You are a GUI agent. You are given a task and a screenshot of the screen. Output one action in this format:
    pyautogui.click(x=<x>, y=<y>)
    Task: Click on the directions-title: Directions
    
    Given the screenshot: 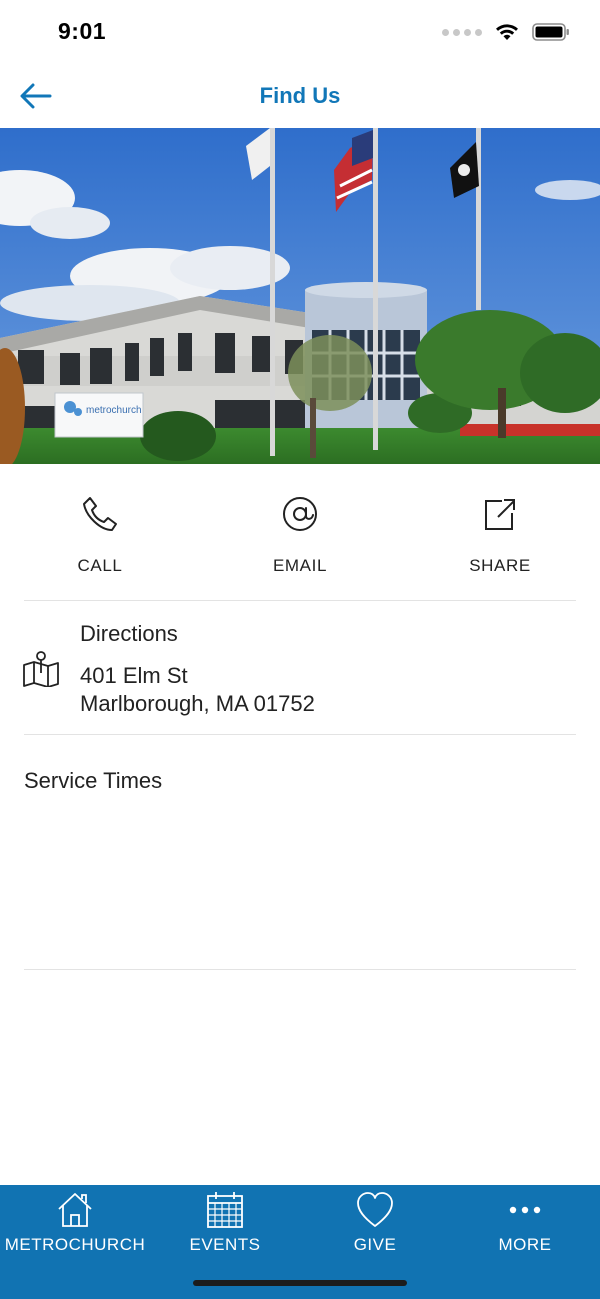 What is the action you would take?
    pyautogui.click(x=129, y=633)
    